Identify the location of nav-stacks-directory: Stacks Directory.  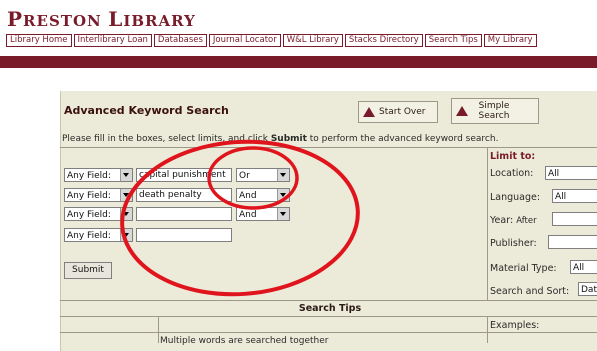
(383, 40).